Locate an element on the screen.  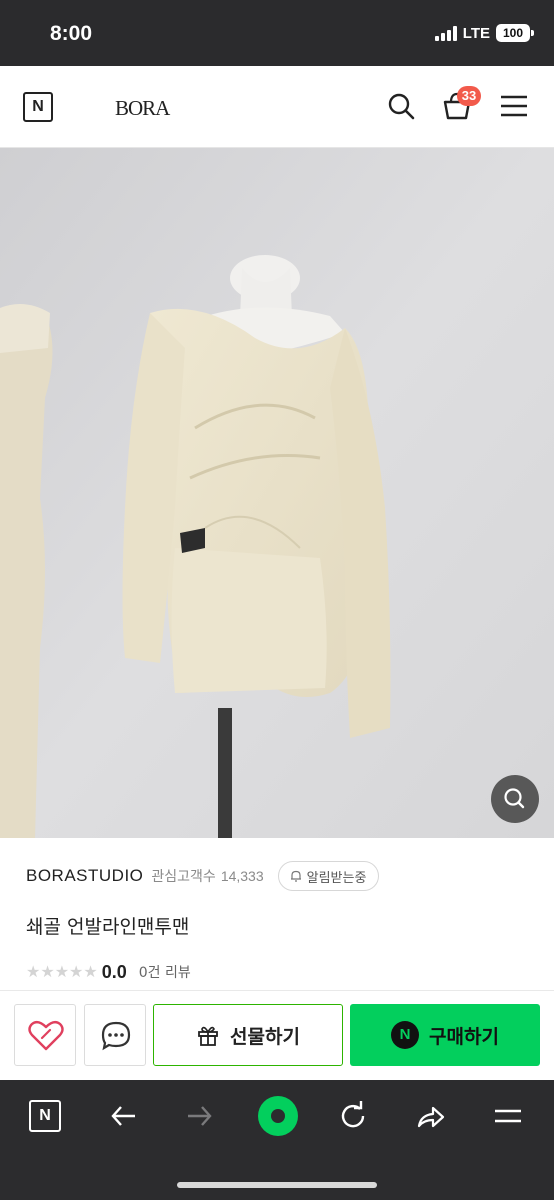
browser-menu-button is located at coordinates (508, 1116).